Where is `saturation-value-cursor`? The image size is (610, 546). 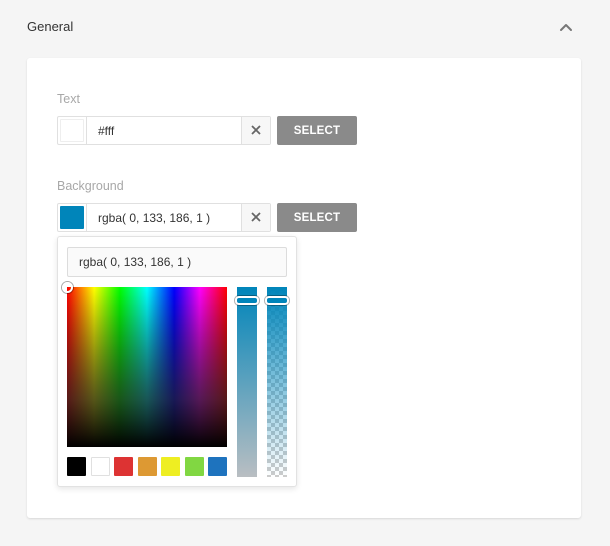 saturation-value-cursor is located at coordinates (67, 287).